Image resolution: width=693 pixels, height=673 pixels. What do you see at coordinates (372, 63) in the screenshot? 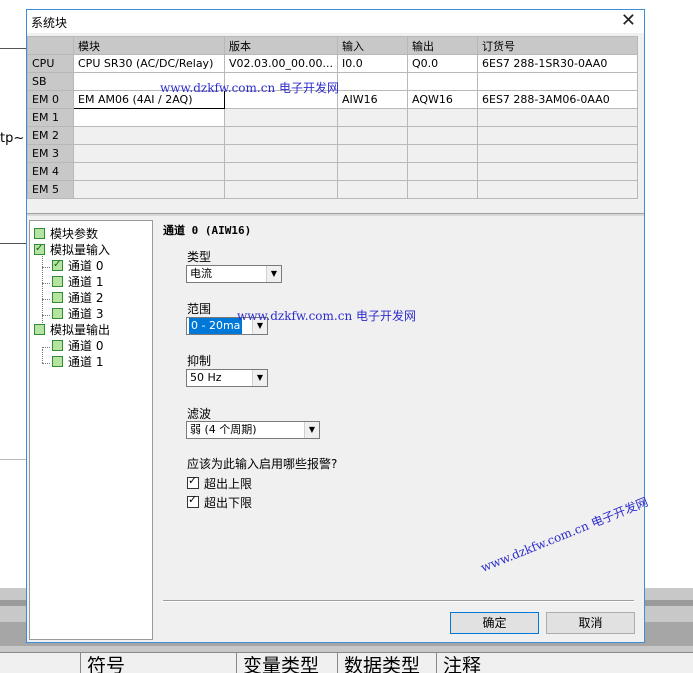
I see `input-cell: I0.0` at bounding box center [372, 63].